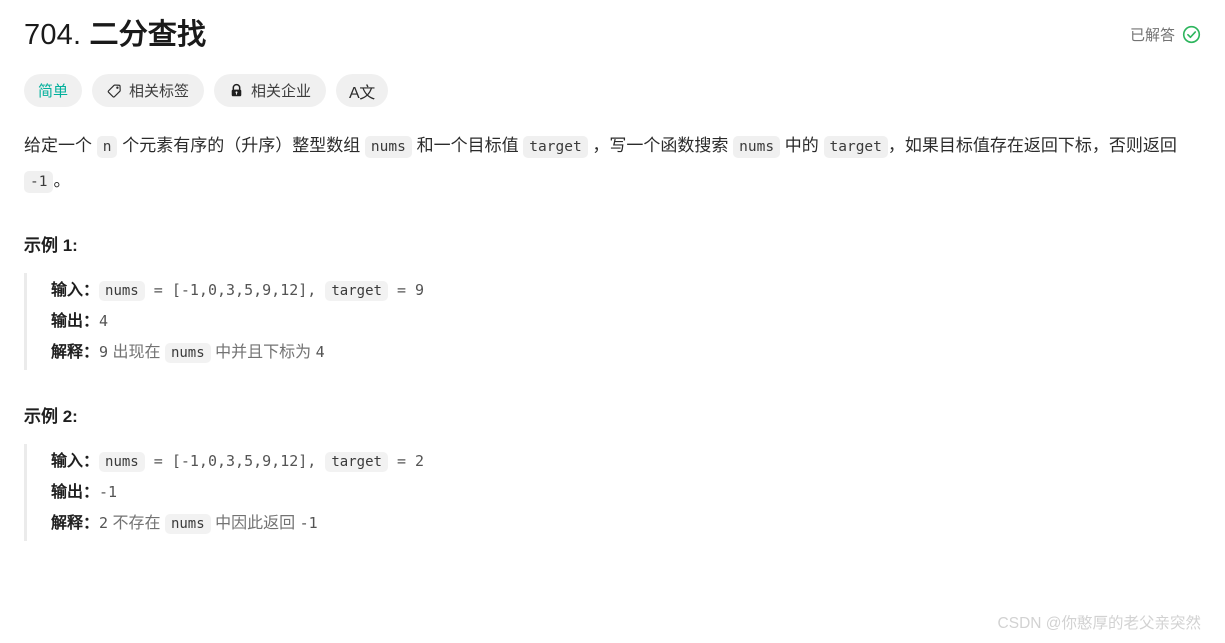  I want to click on desc-code-minus-one: -1, so click(39, 182).